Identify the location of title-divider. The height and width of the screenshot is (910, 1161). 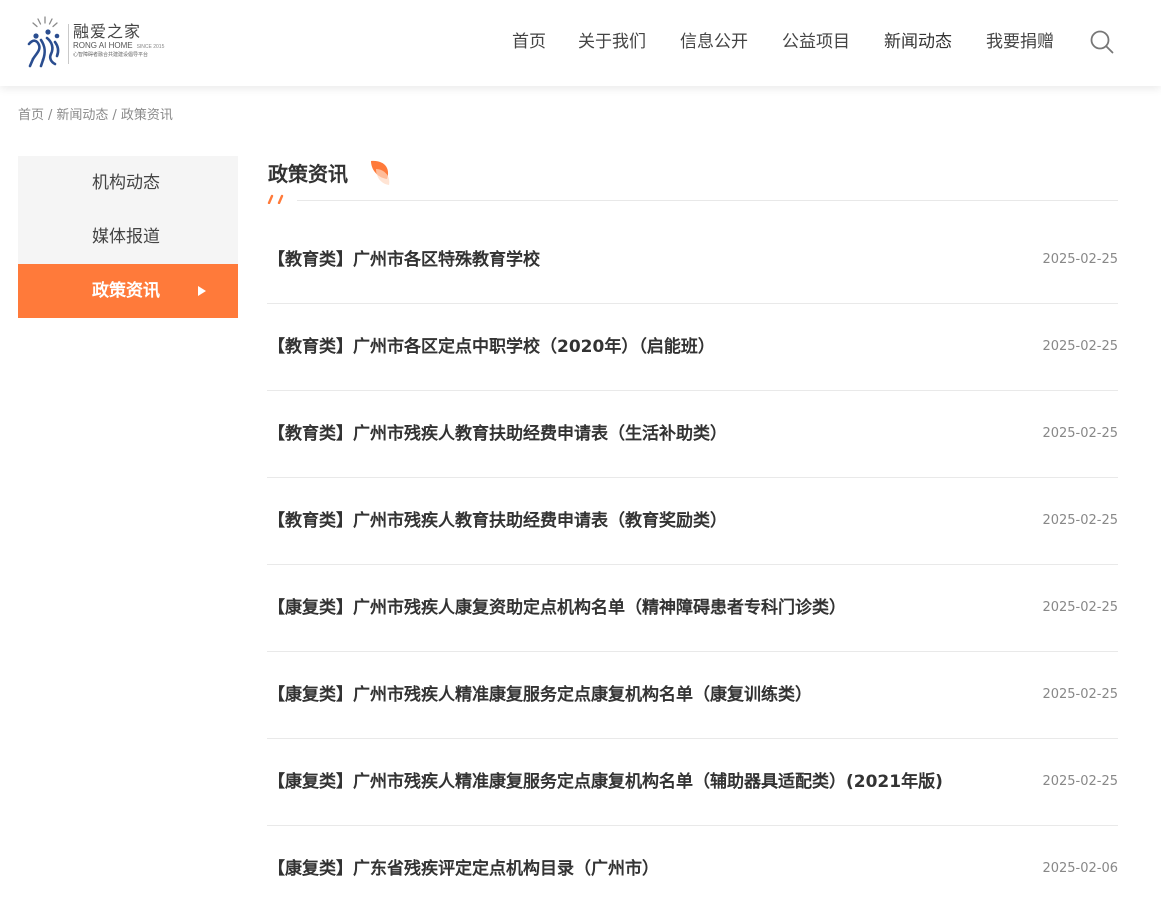
(707, 200).